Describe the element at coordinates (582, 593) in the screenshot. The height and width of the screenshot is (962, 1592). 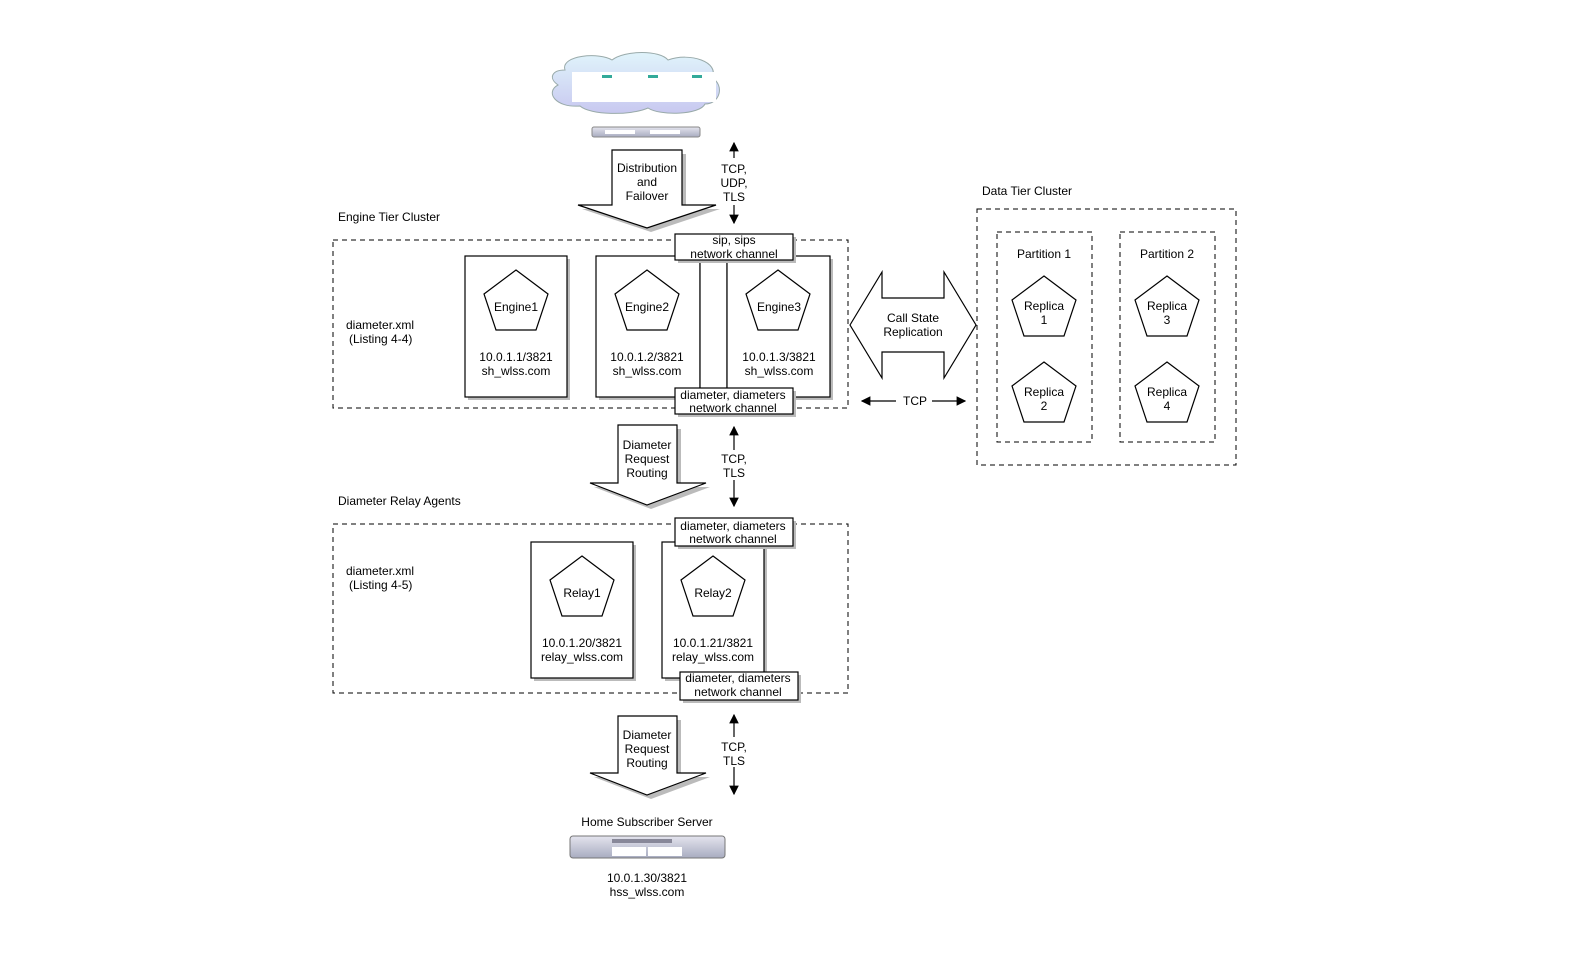
I see `svg-text: Relay1` at that location.